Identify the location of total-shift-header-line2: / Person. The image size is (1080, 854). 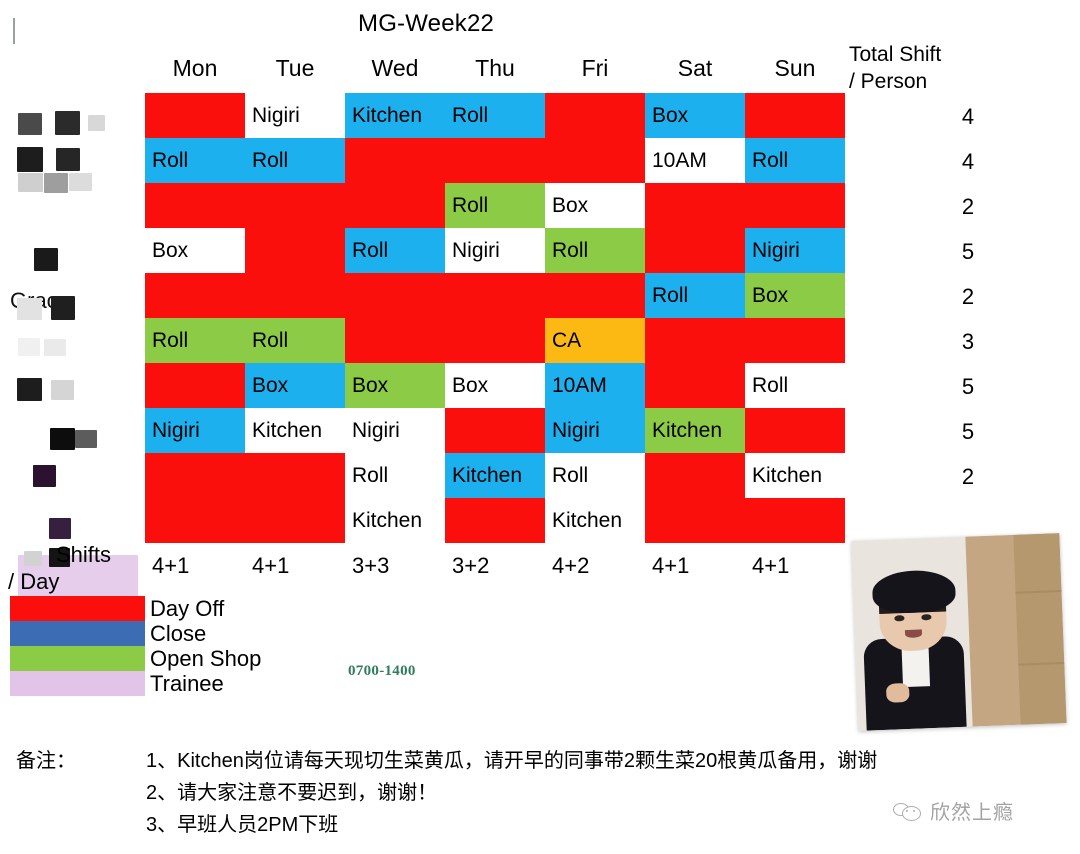
(888, 81).